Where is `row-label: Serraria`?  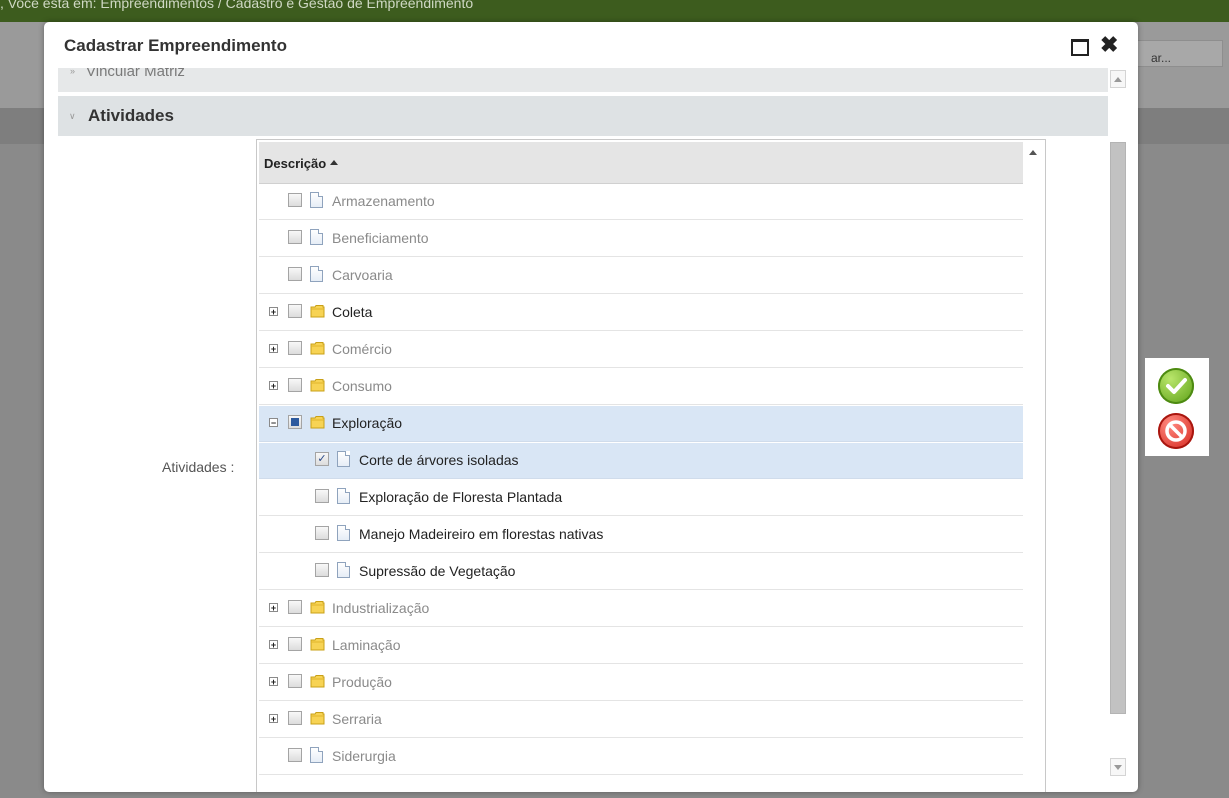
row-label: Serraria is located at coordinates (357, 719).